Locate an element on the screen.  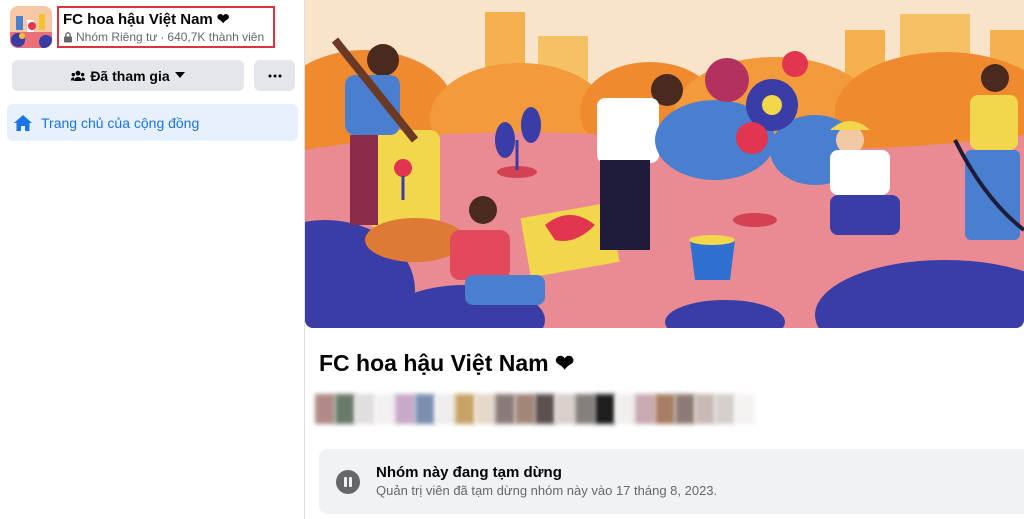
lock-icon is located at coordinates (68, 36).